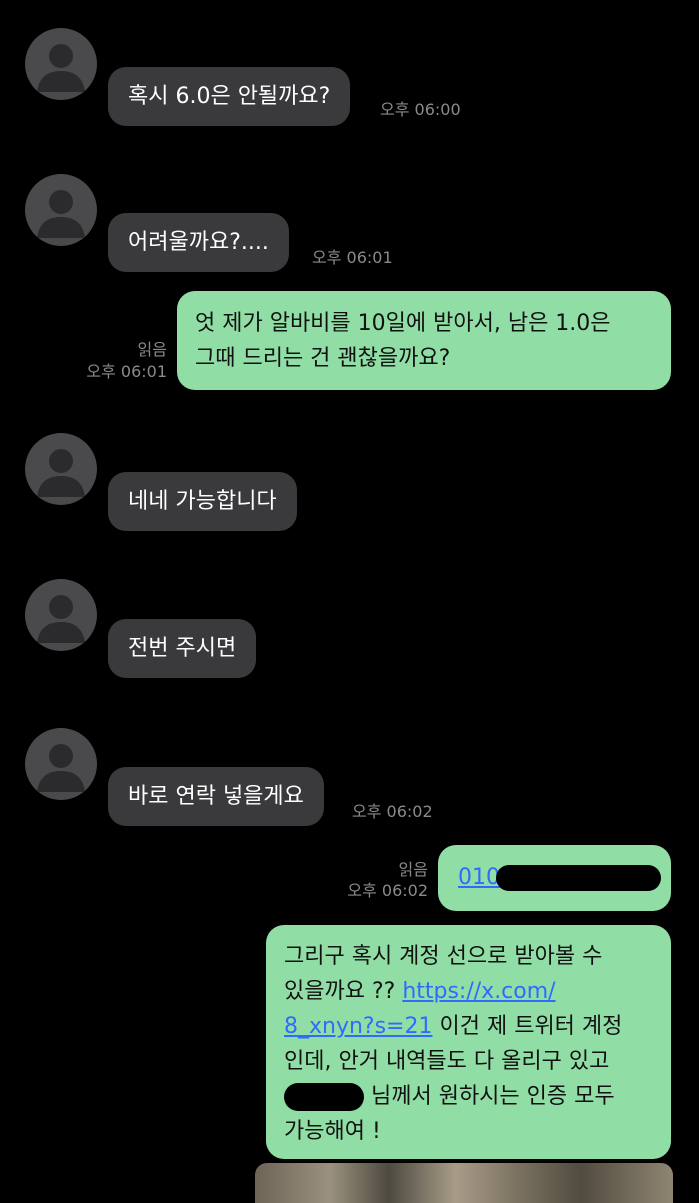 The image size is (699, 1203). Describe the element at coordinates (420, 109) in the screenshot. I see `message-timestamp: 오후 06:00` at that location.